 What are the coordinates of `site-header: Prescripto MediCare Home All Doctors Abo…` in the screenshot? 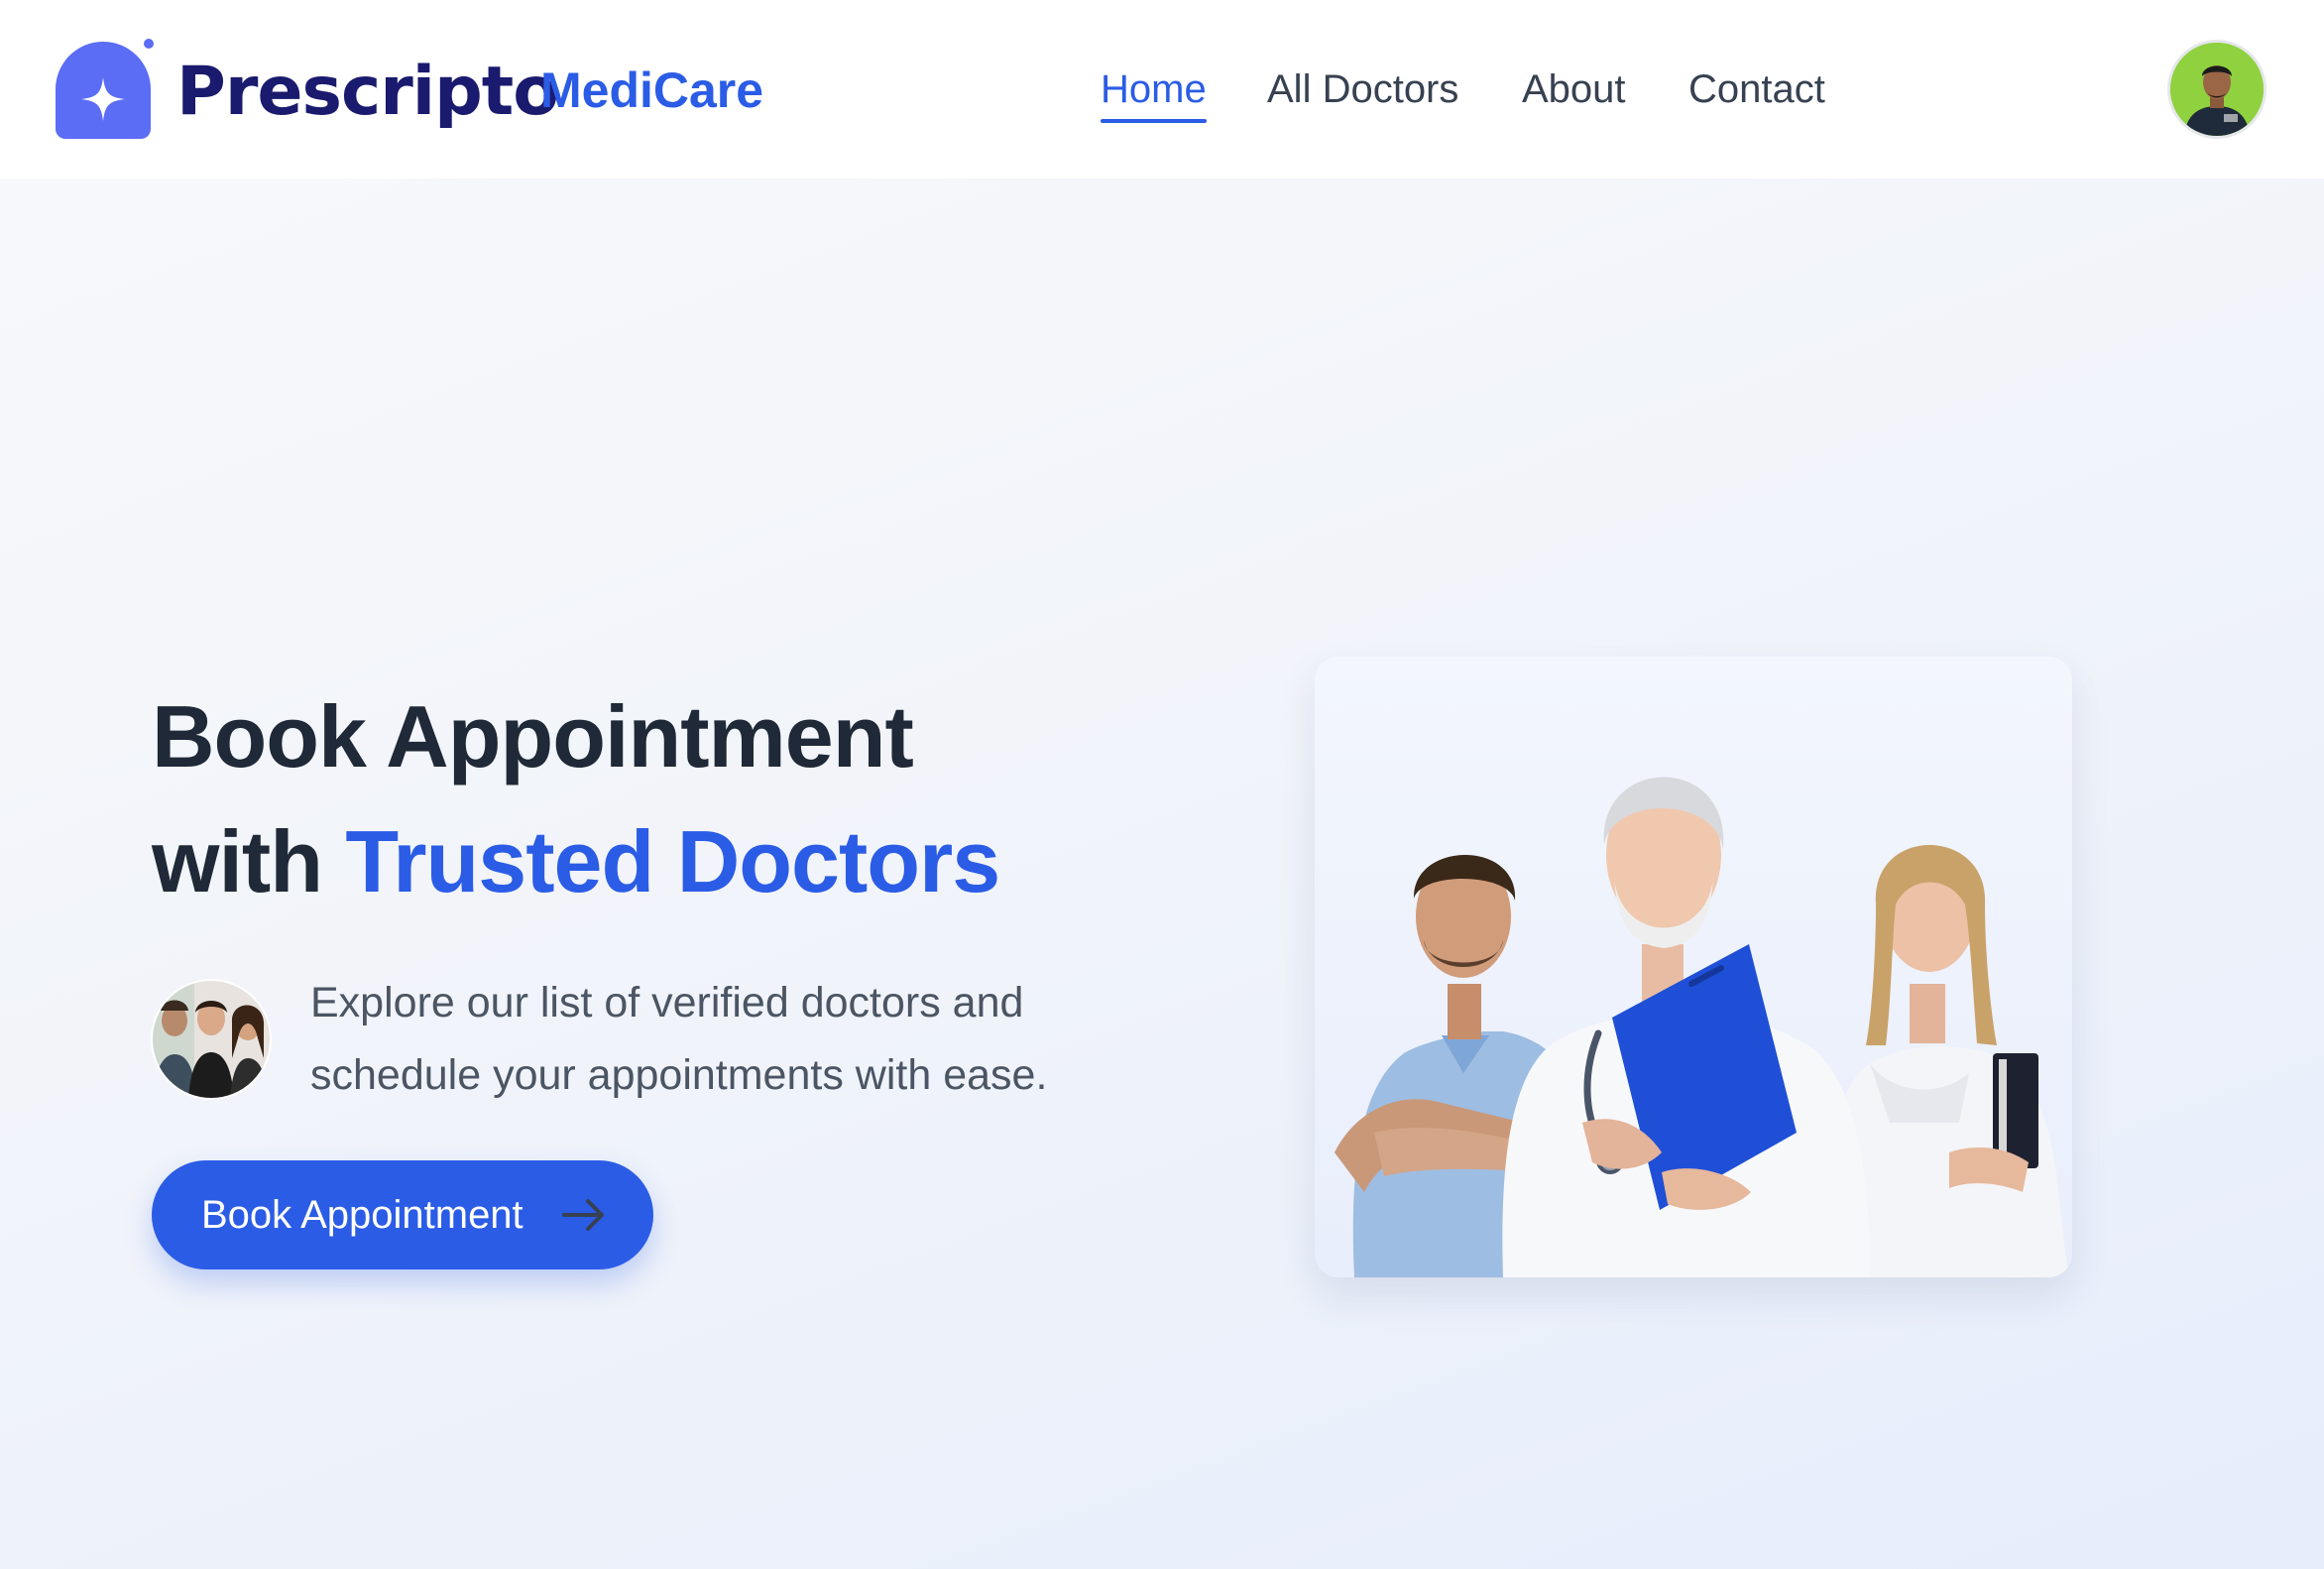 It's located at (1162, 89).